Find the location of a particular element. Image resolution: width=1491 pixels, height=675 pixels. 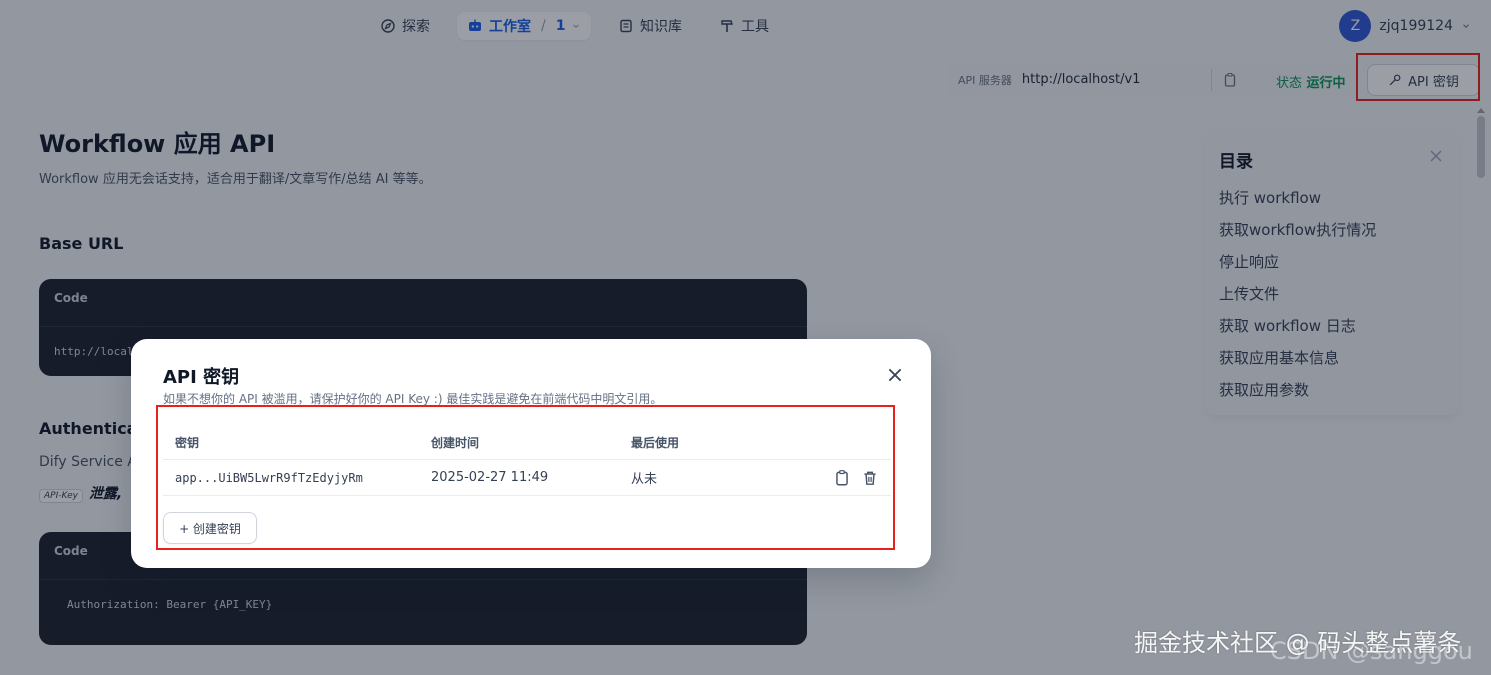

modal-title: API 密钥 is located at coordinates (201, 377).